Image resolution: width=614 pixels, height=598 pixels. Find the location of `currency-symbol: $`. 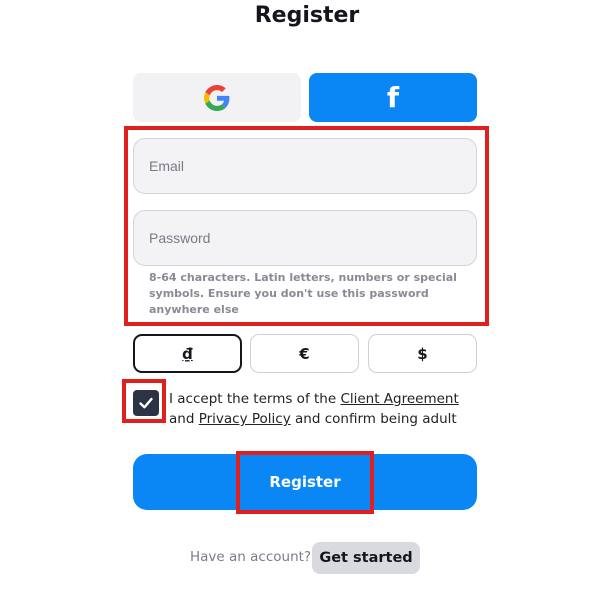

currency-symbol: $ is located at coordinates (422, 353).